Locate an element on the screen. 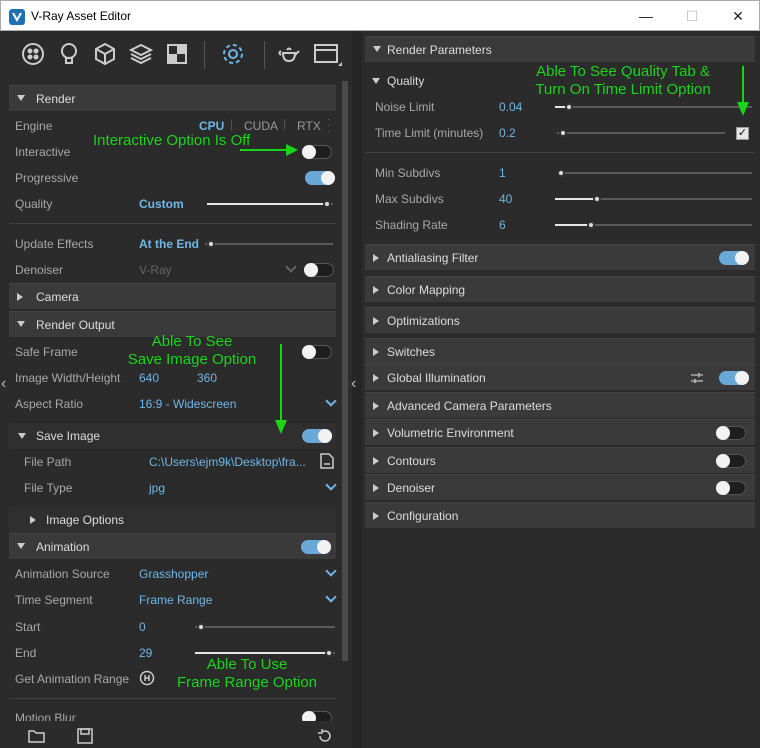 Image resolution: width=760 pixels, height=748 pixels. start-field: 0 is located at coordinates (142, 627).